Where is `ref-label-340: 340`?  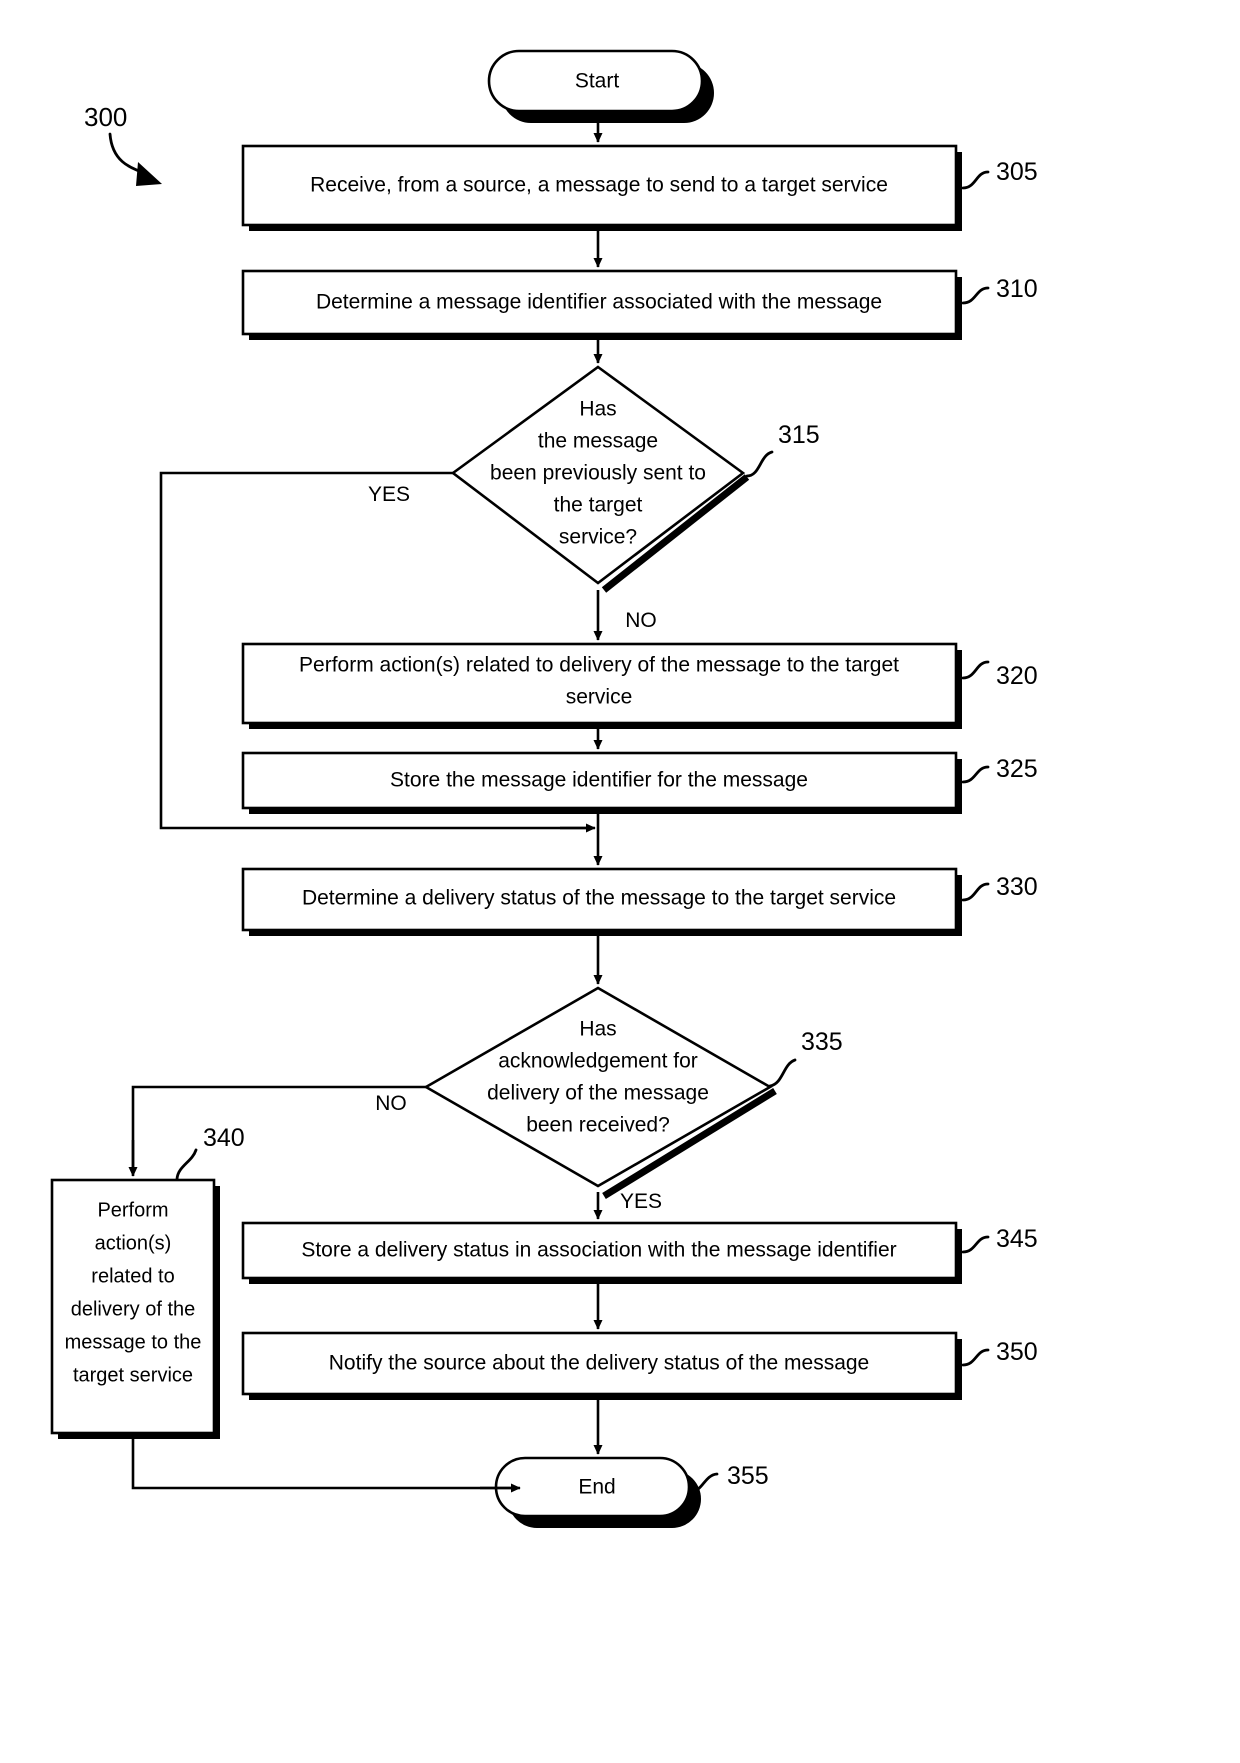
ref-label-340: 340 is located at coordinates (224, 1138).